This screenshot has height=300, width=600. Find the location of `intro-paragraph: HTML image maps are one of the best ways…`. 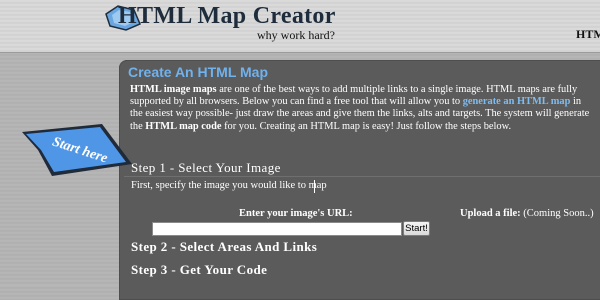

intro-paragraph: HTML image maps are one of the best ways… is located at coordinates (362, 108).